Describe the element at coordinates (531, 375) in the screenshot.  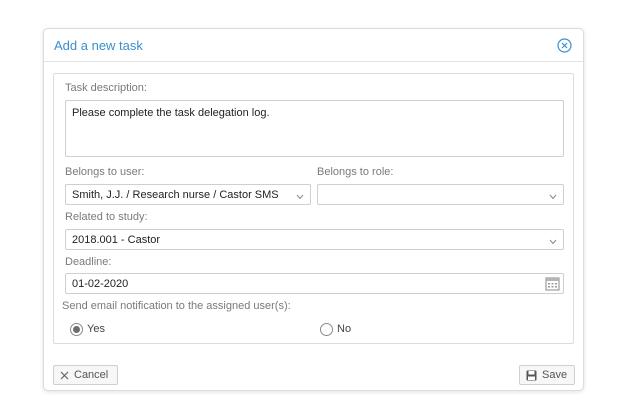
I see `floppy-disk-icon` at that location.